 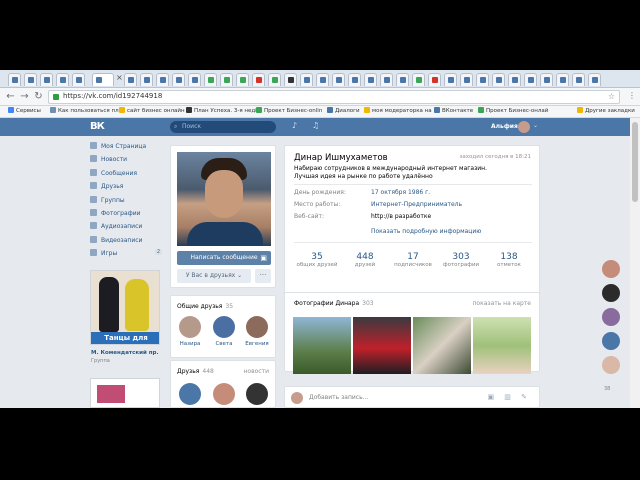 What do you see at coordinates (504, 126) in the screenshot?
I see `user-name: Альфия` at bounding box center [504, 126].